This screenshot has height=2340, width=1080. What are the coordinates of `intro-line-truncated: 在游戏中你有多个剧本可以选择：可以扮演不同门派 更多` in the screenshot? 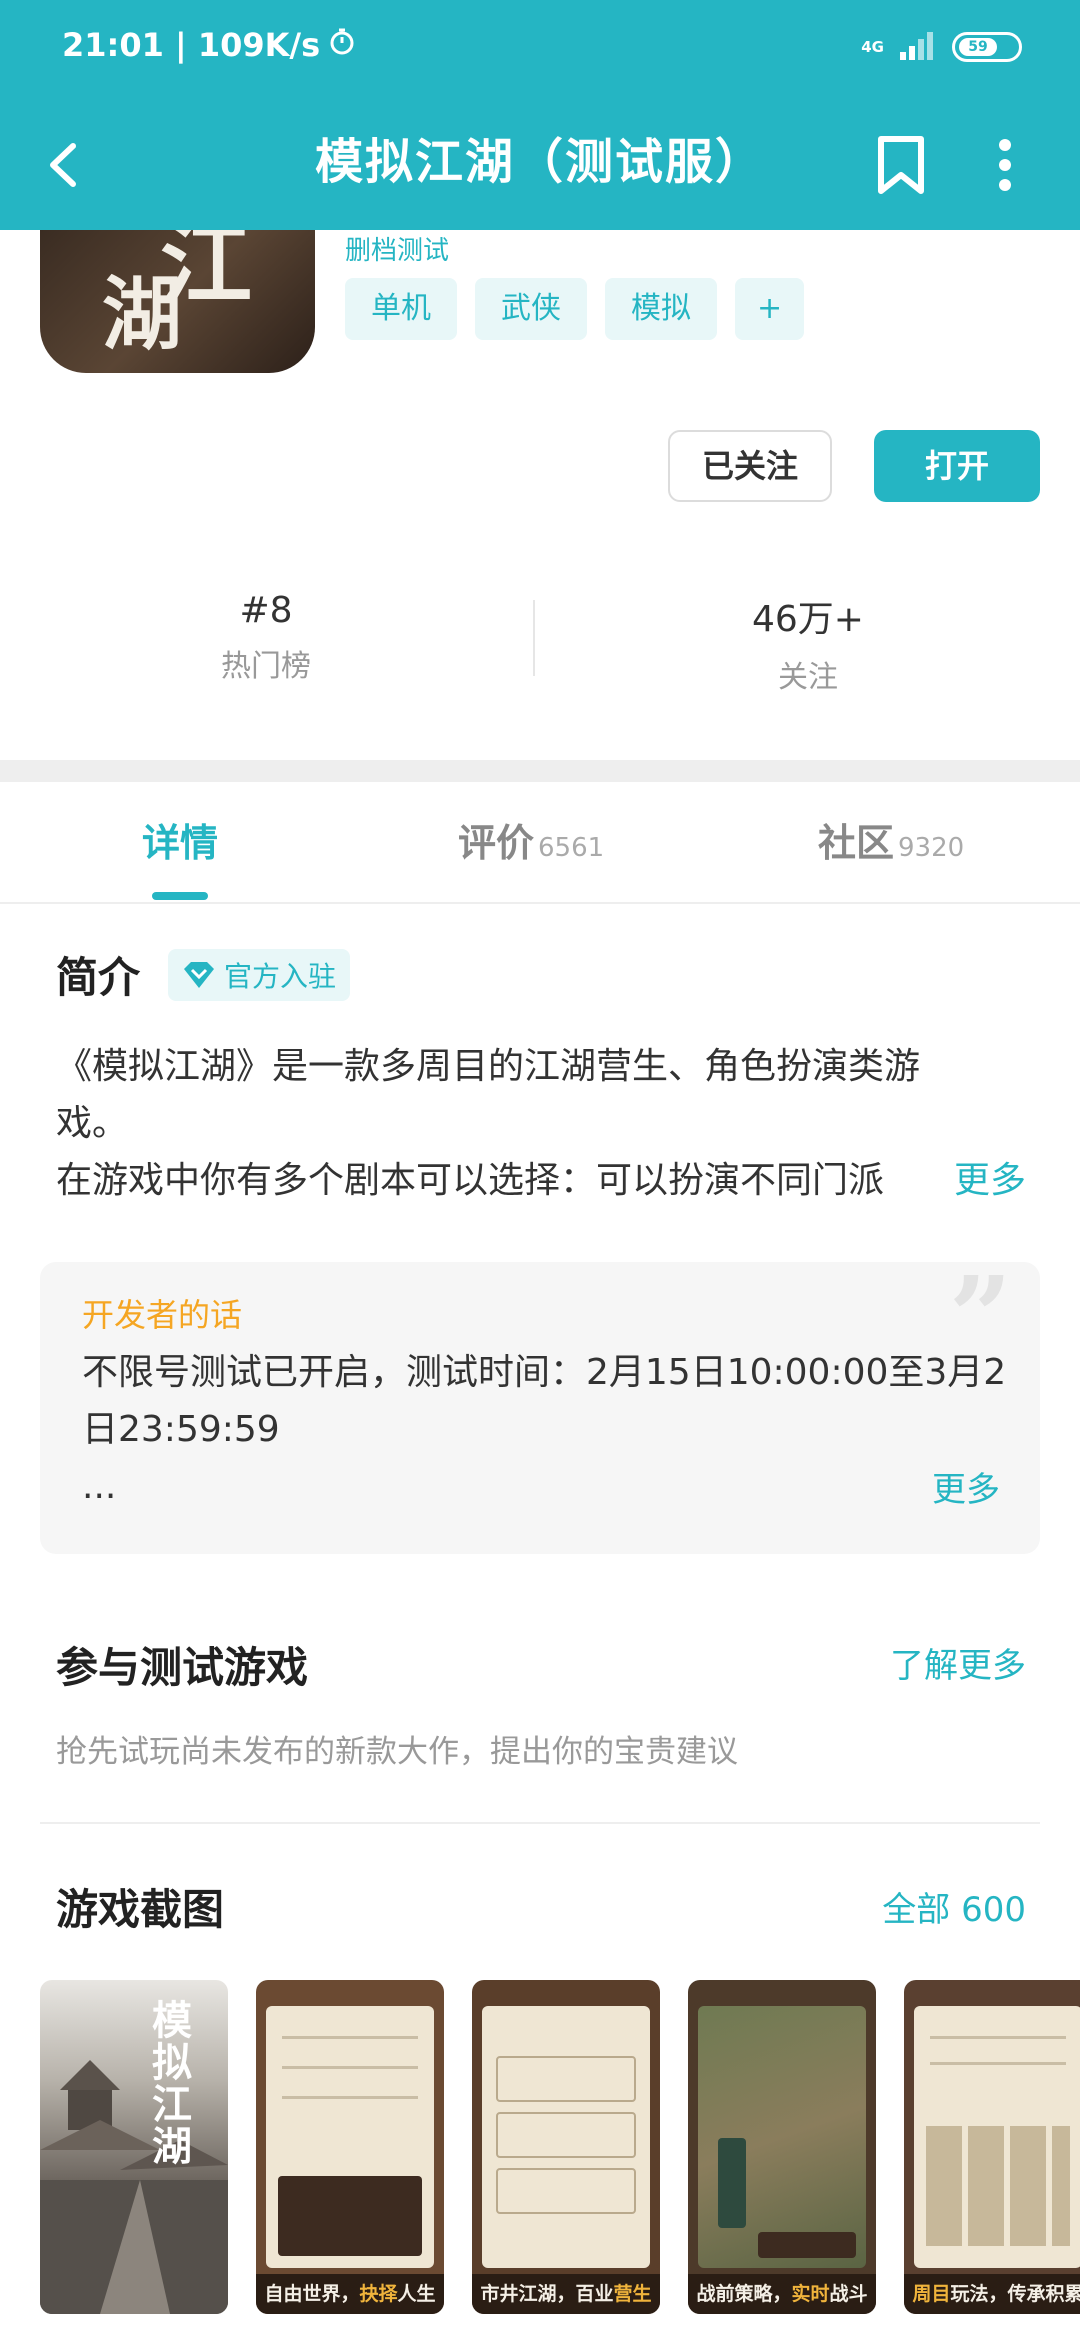 It's located at (541, 1180).